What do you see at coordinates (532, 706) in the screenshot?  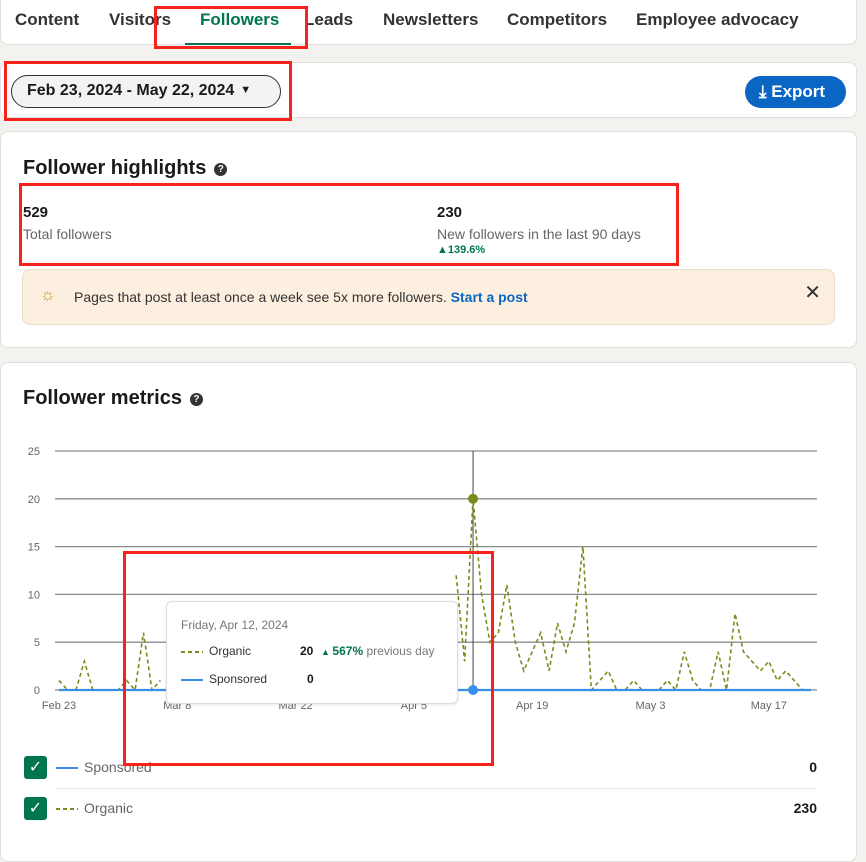 I see `x-tick-label: Apr 19` at bounding box center [532, 706].